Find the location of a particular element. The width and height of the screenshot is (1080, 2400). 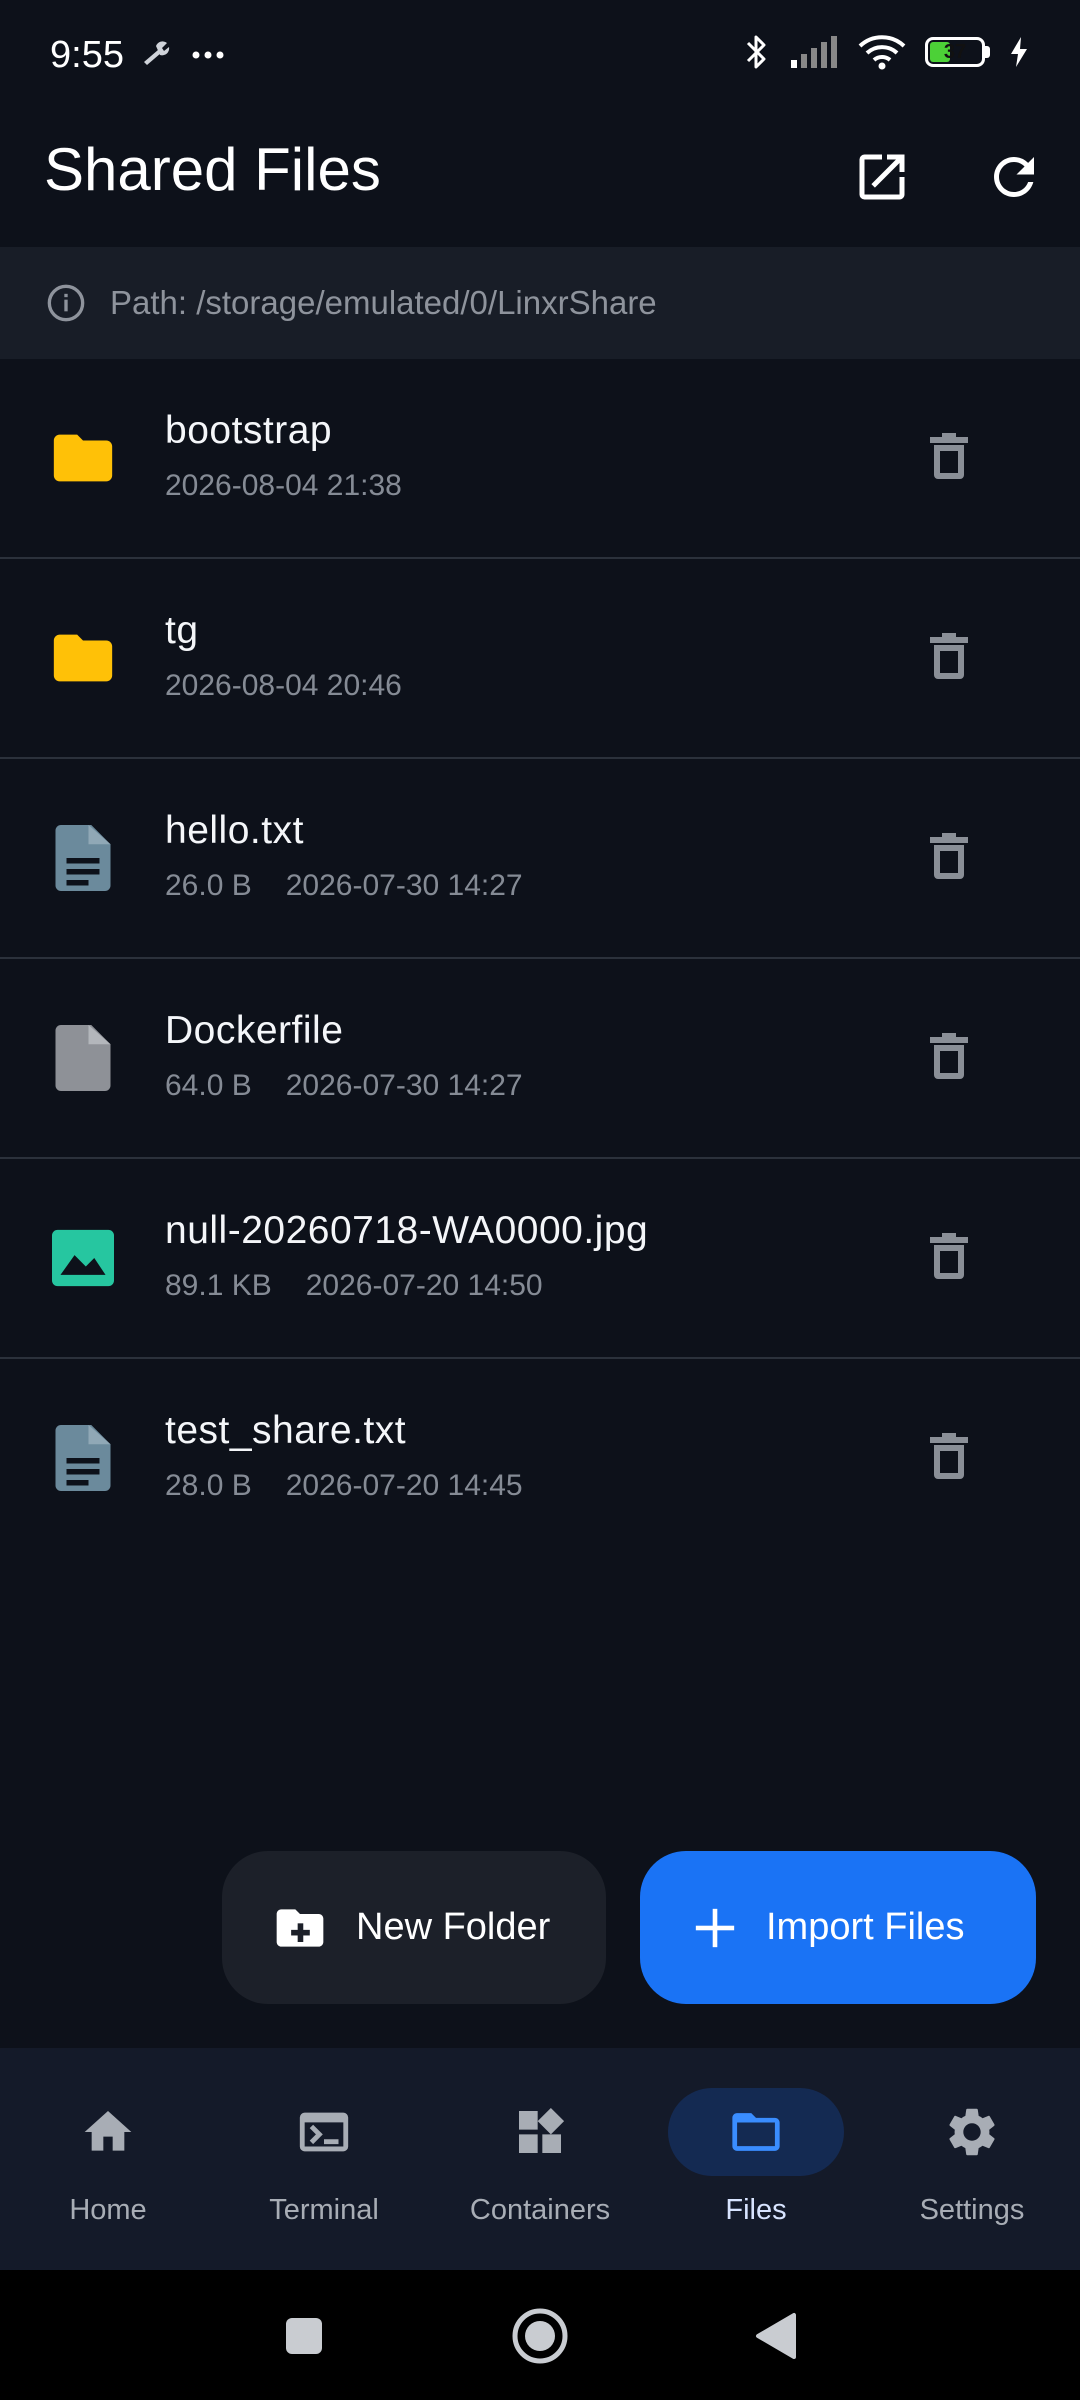

bottom-nav: Home Terminal Containers Files Settings is located at coordinates (540, 2159).